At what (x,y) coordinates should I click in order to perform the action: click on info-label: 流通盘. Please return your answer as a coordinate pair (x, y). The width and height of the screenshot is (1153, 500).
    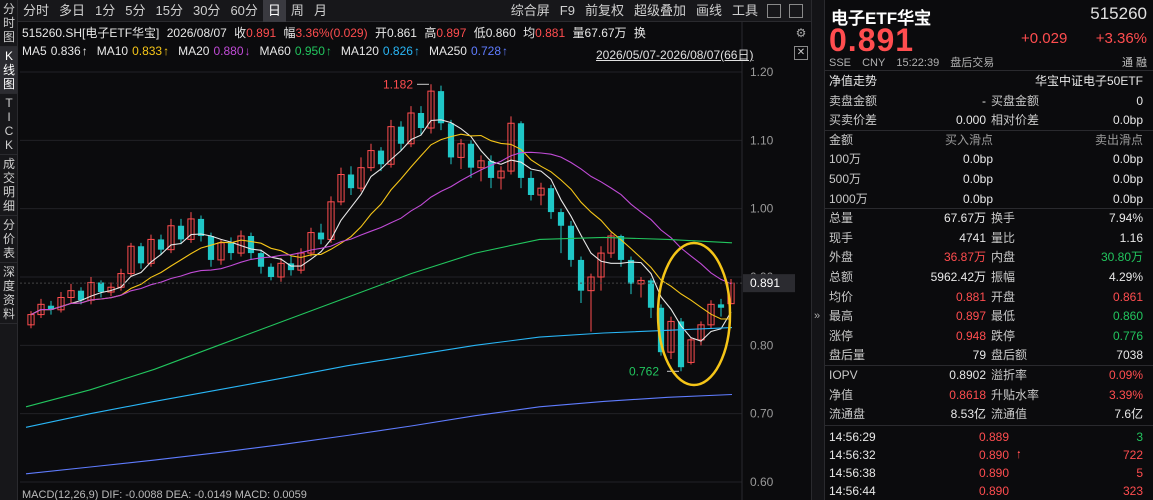
    Looking at the image, I should click on (847, 414).